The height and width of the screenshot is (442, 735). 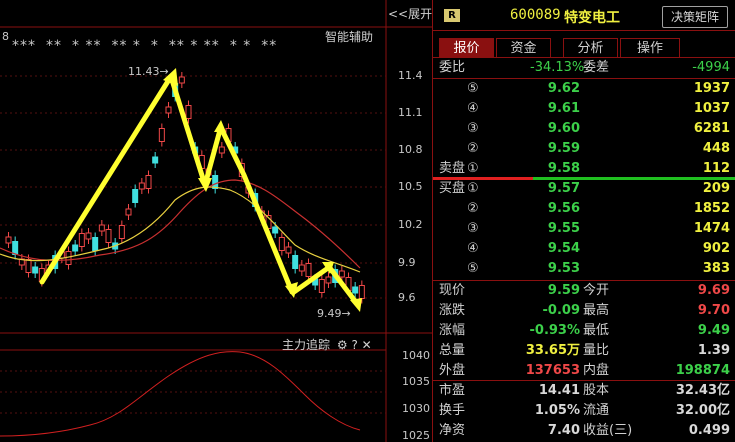 What do you see at coordinates (54, 46) in the screenshot?
I see `signal-star-group: **` at bounding box center [54, 46].